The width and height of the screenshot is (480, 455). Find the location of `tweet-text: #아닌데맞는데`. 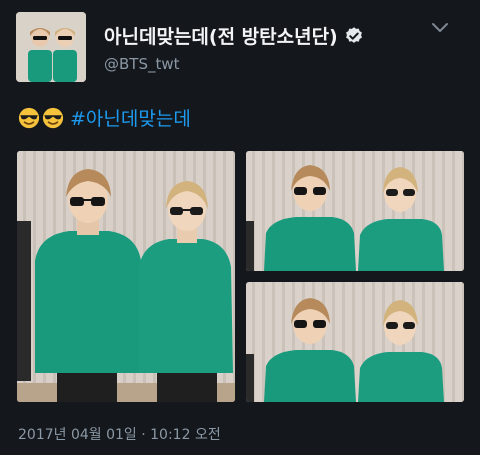

tweet-text: #아닌데맞는데 is located at coordinates (104, 117).